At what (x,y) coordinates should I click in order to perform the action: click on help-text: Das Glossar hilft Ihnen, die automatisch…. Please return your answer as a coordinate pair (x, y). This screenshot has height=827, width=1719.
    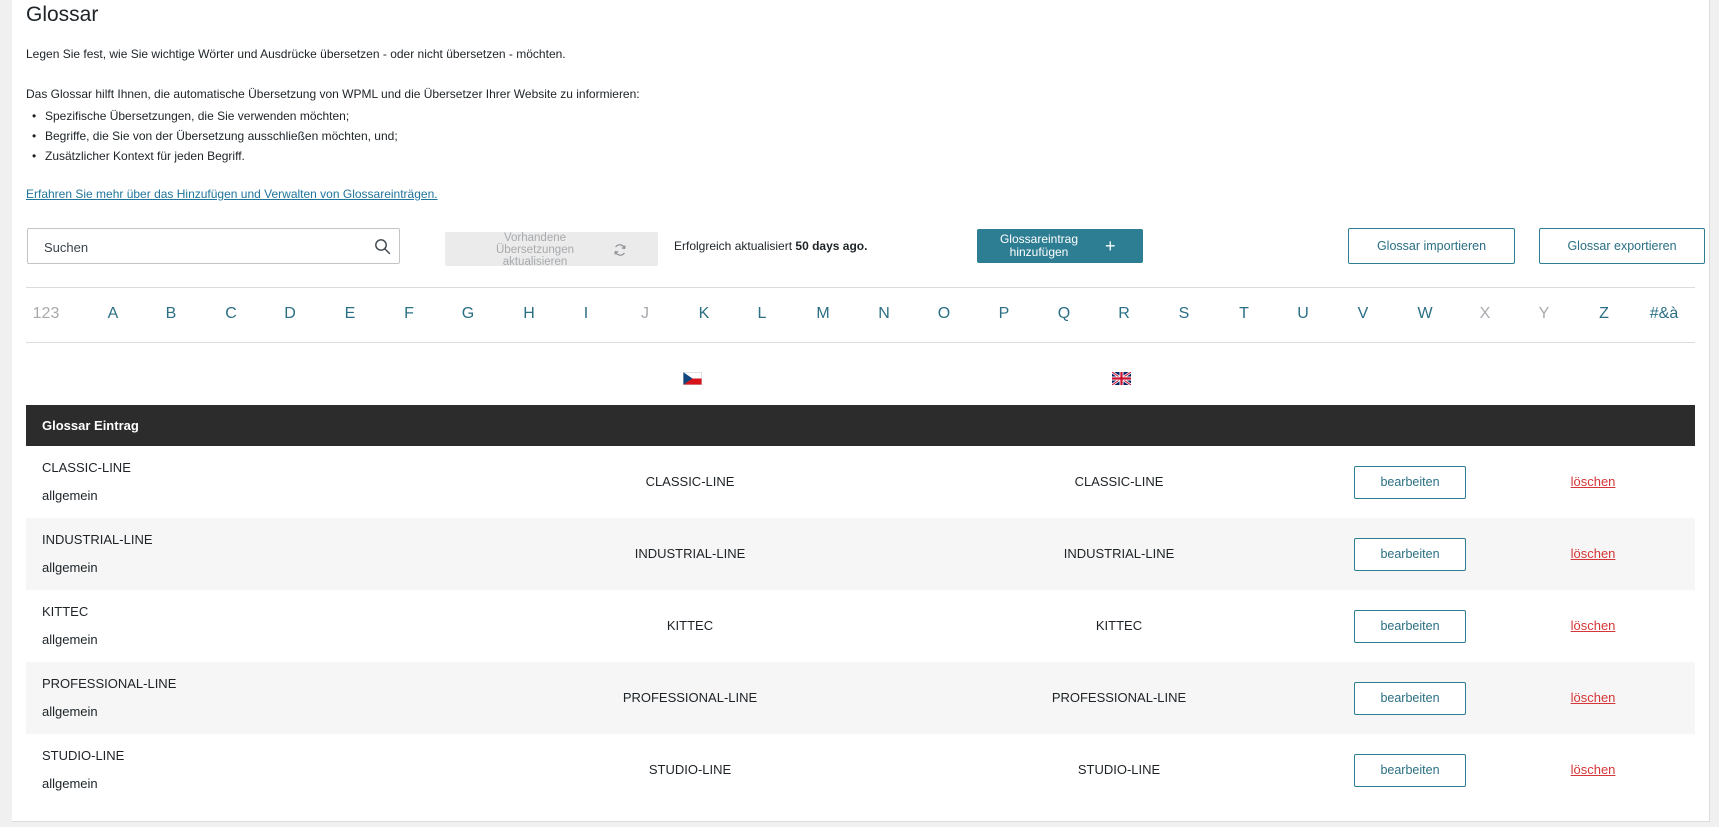
    Looking at the image, I should click on (333, 94).